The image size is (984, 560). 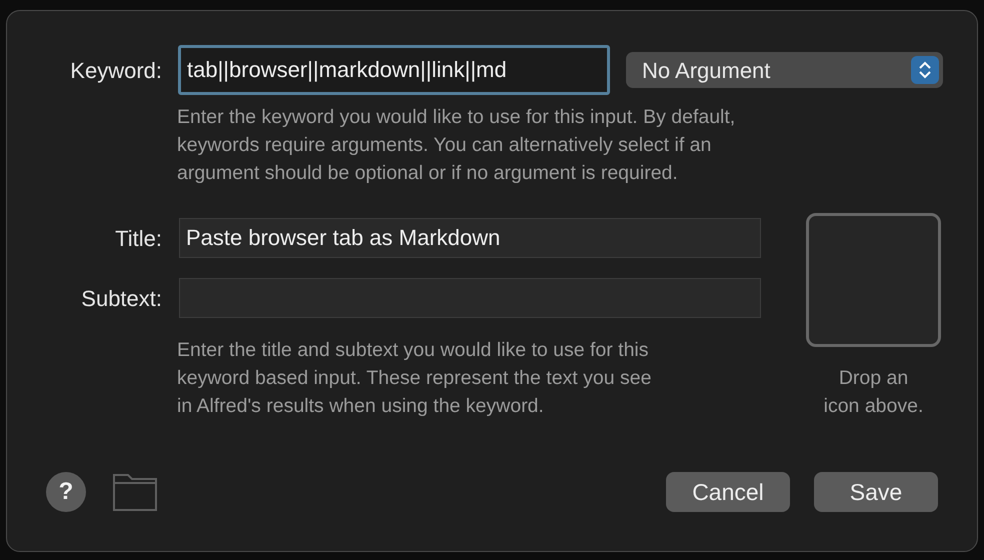 I want to click on title-field: Paste browser tab as Markdown, so click(x=470, y=238).